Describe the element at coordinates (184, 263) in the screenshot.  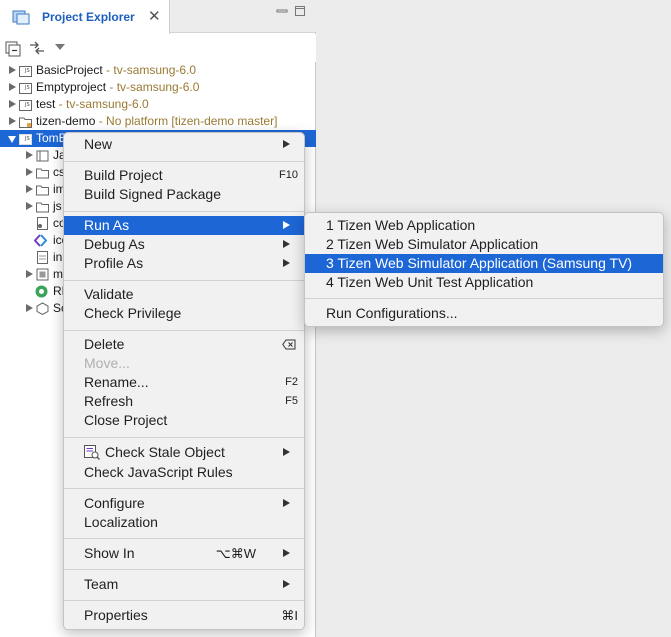
I see `menu-item-profile-as: Profile As` at that location.